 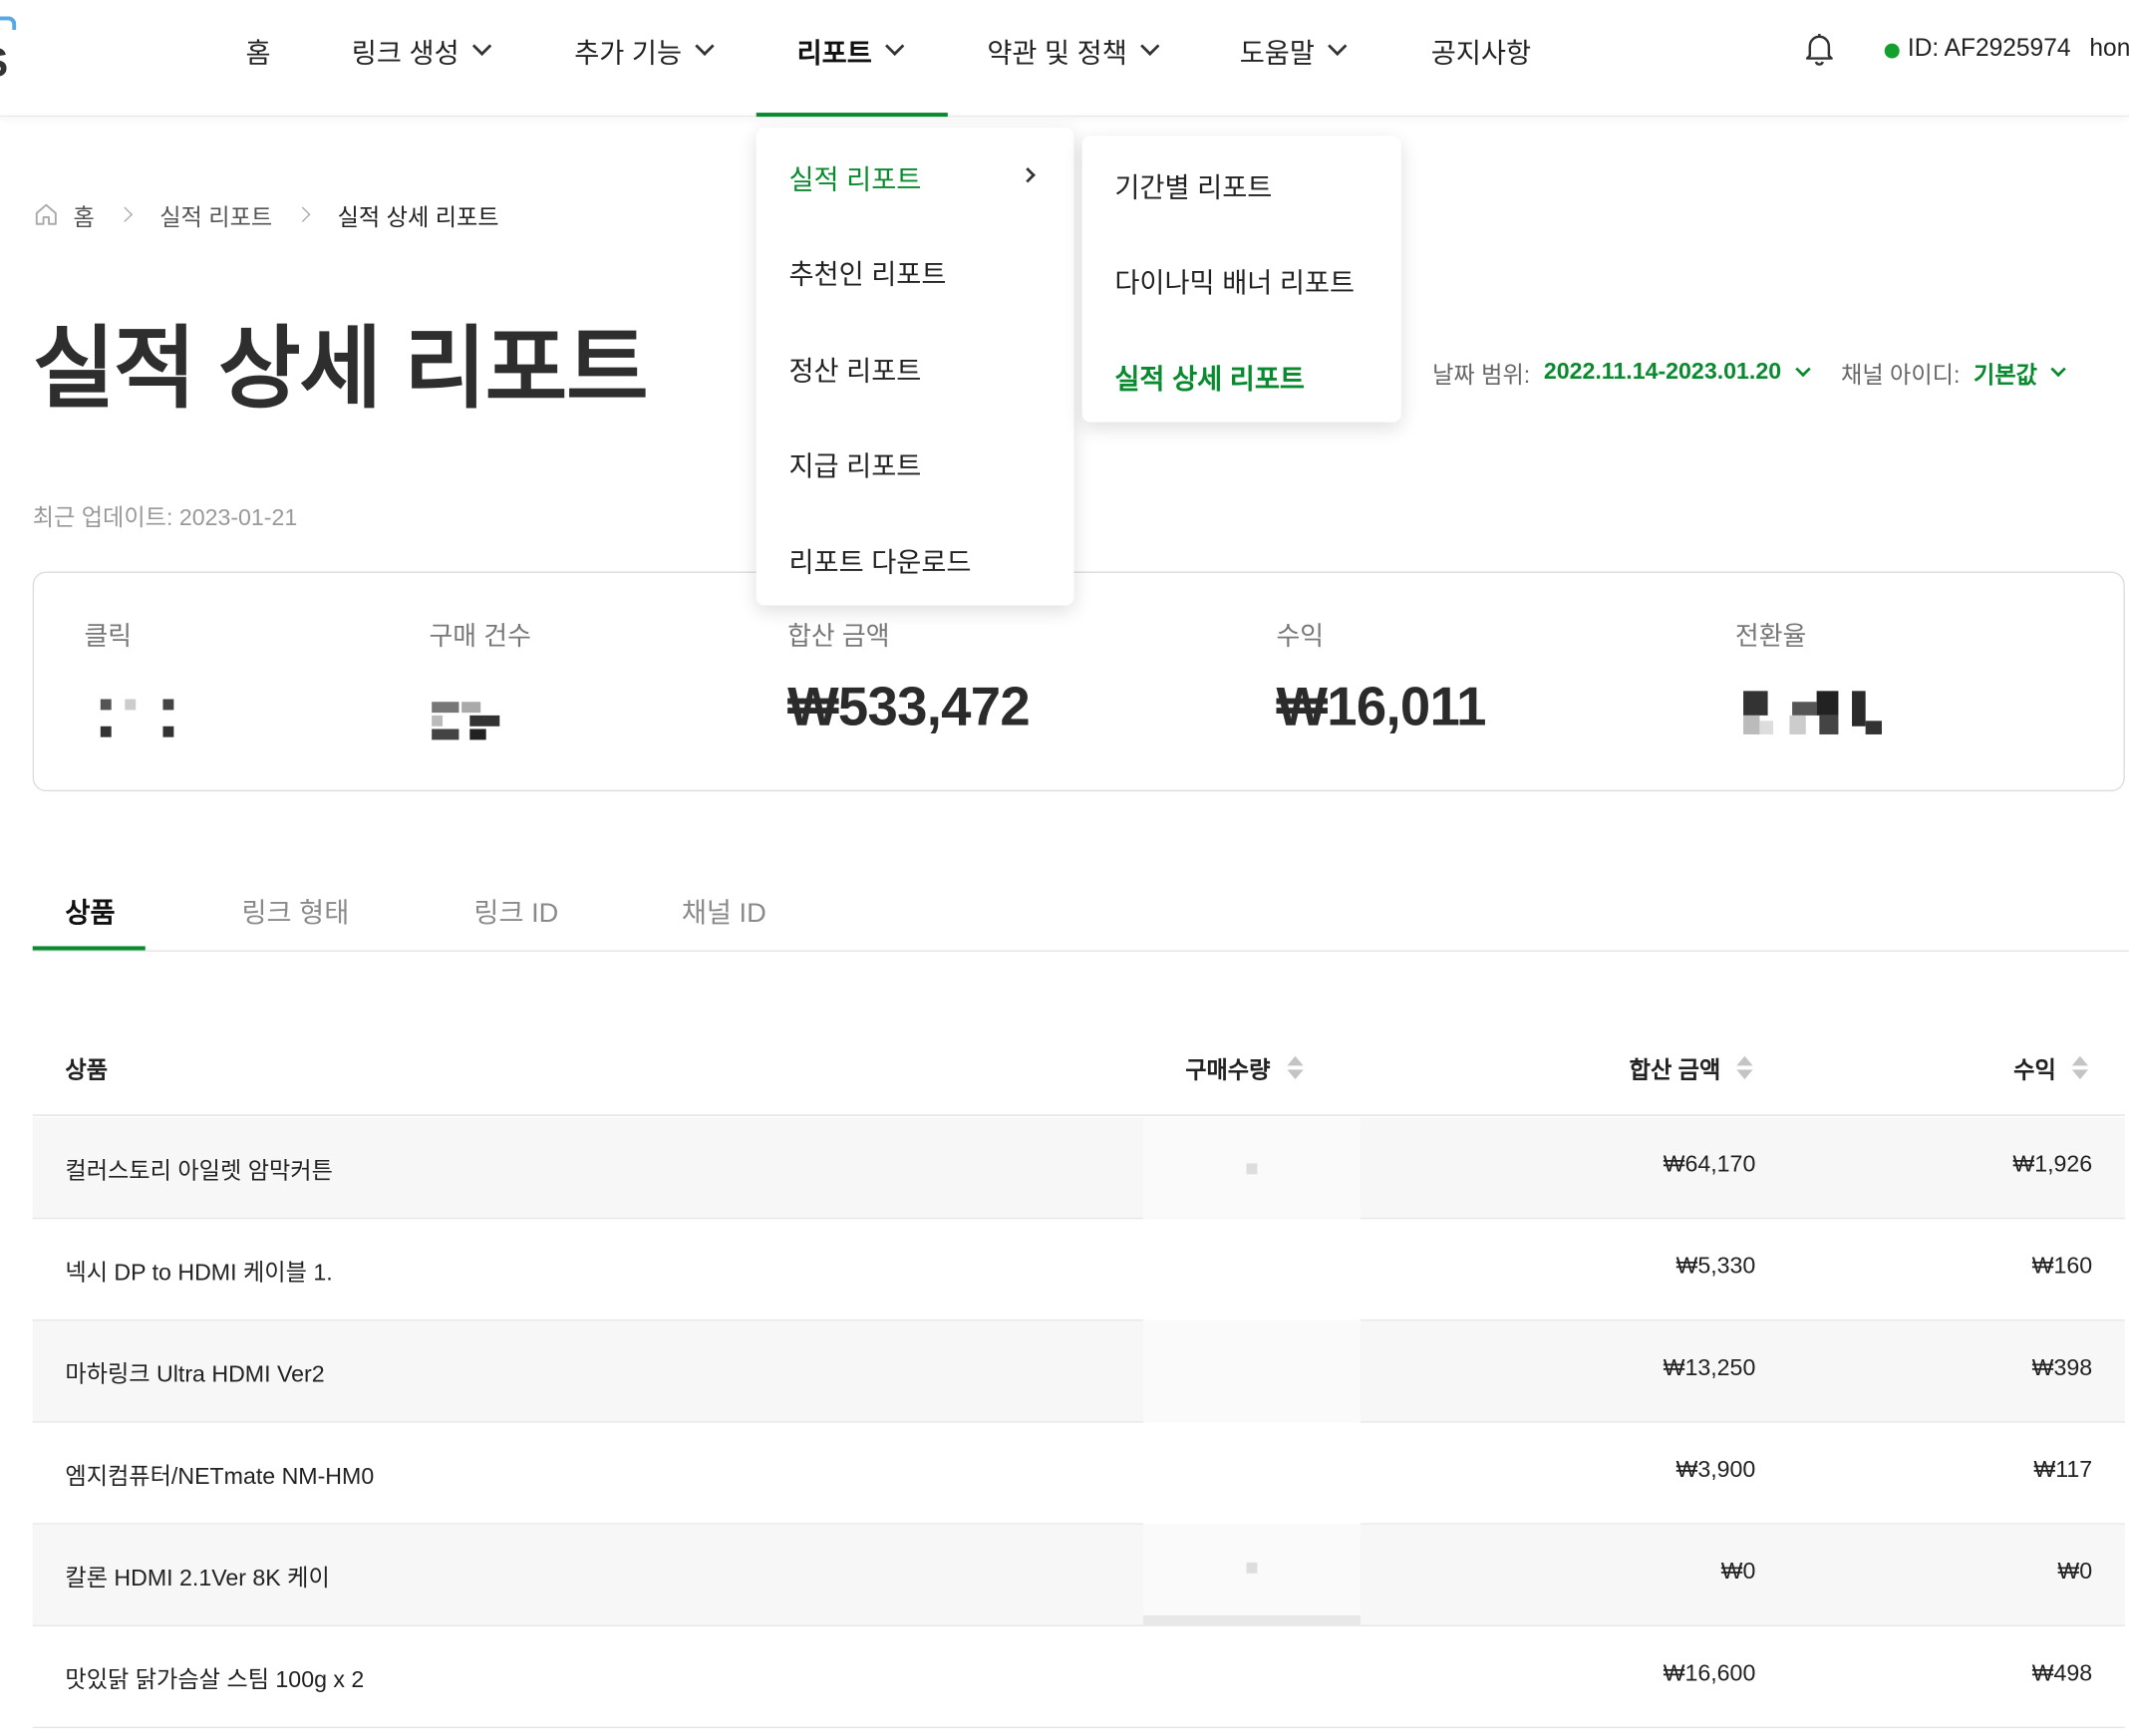 I want to click on column-header-revenue: 수익, so click(x=2051, y=1067).